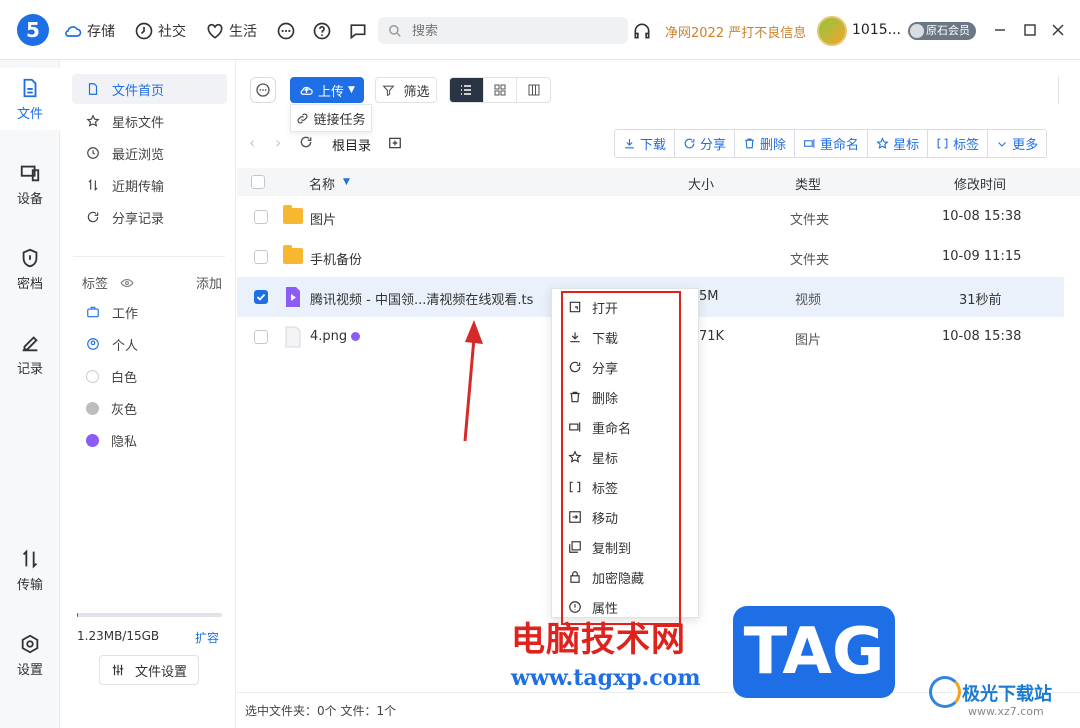 Image resolution: width=1080 pixels, height=728 pixels. I want to click on menu-label: 分享, so click(605, 369).